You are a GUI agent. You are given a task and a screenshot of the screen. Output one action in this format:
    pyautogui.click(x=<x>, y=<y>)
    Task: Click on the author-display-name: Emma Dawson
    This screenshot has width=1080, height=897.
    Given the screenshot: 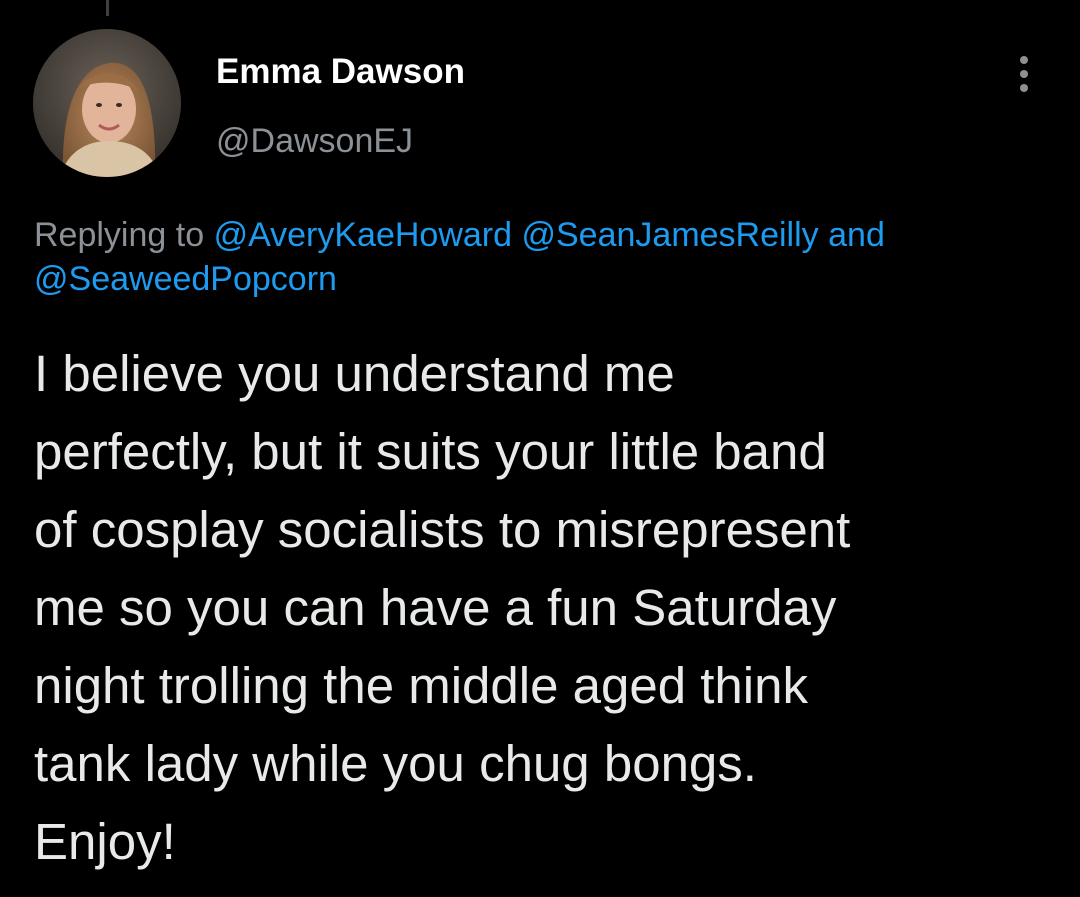 What is the action you would take?
    pyautogui.click(x=340, y=72)
    